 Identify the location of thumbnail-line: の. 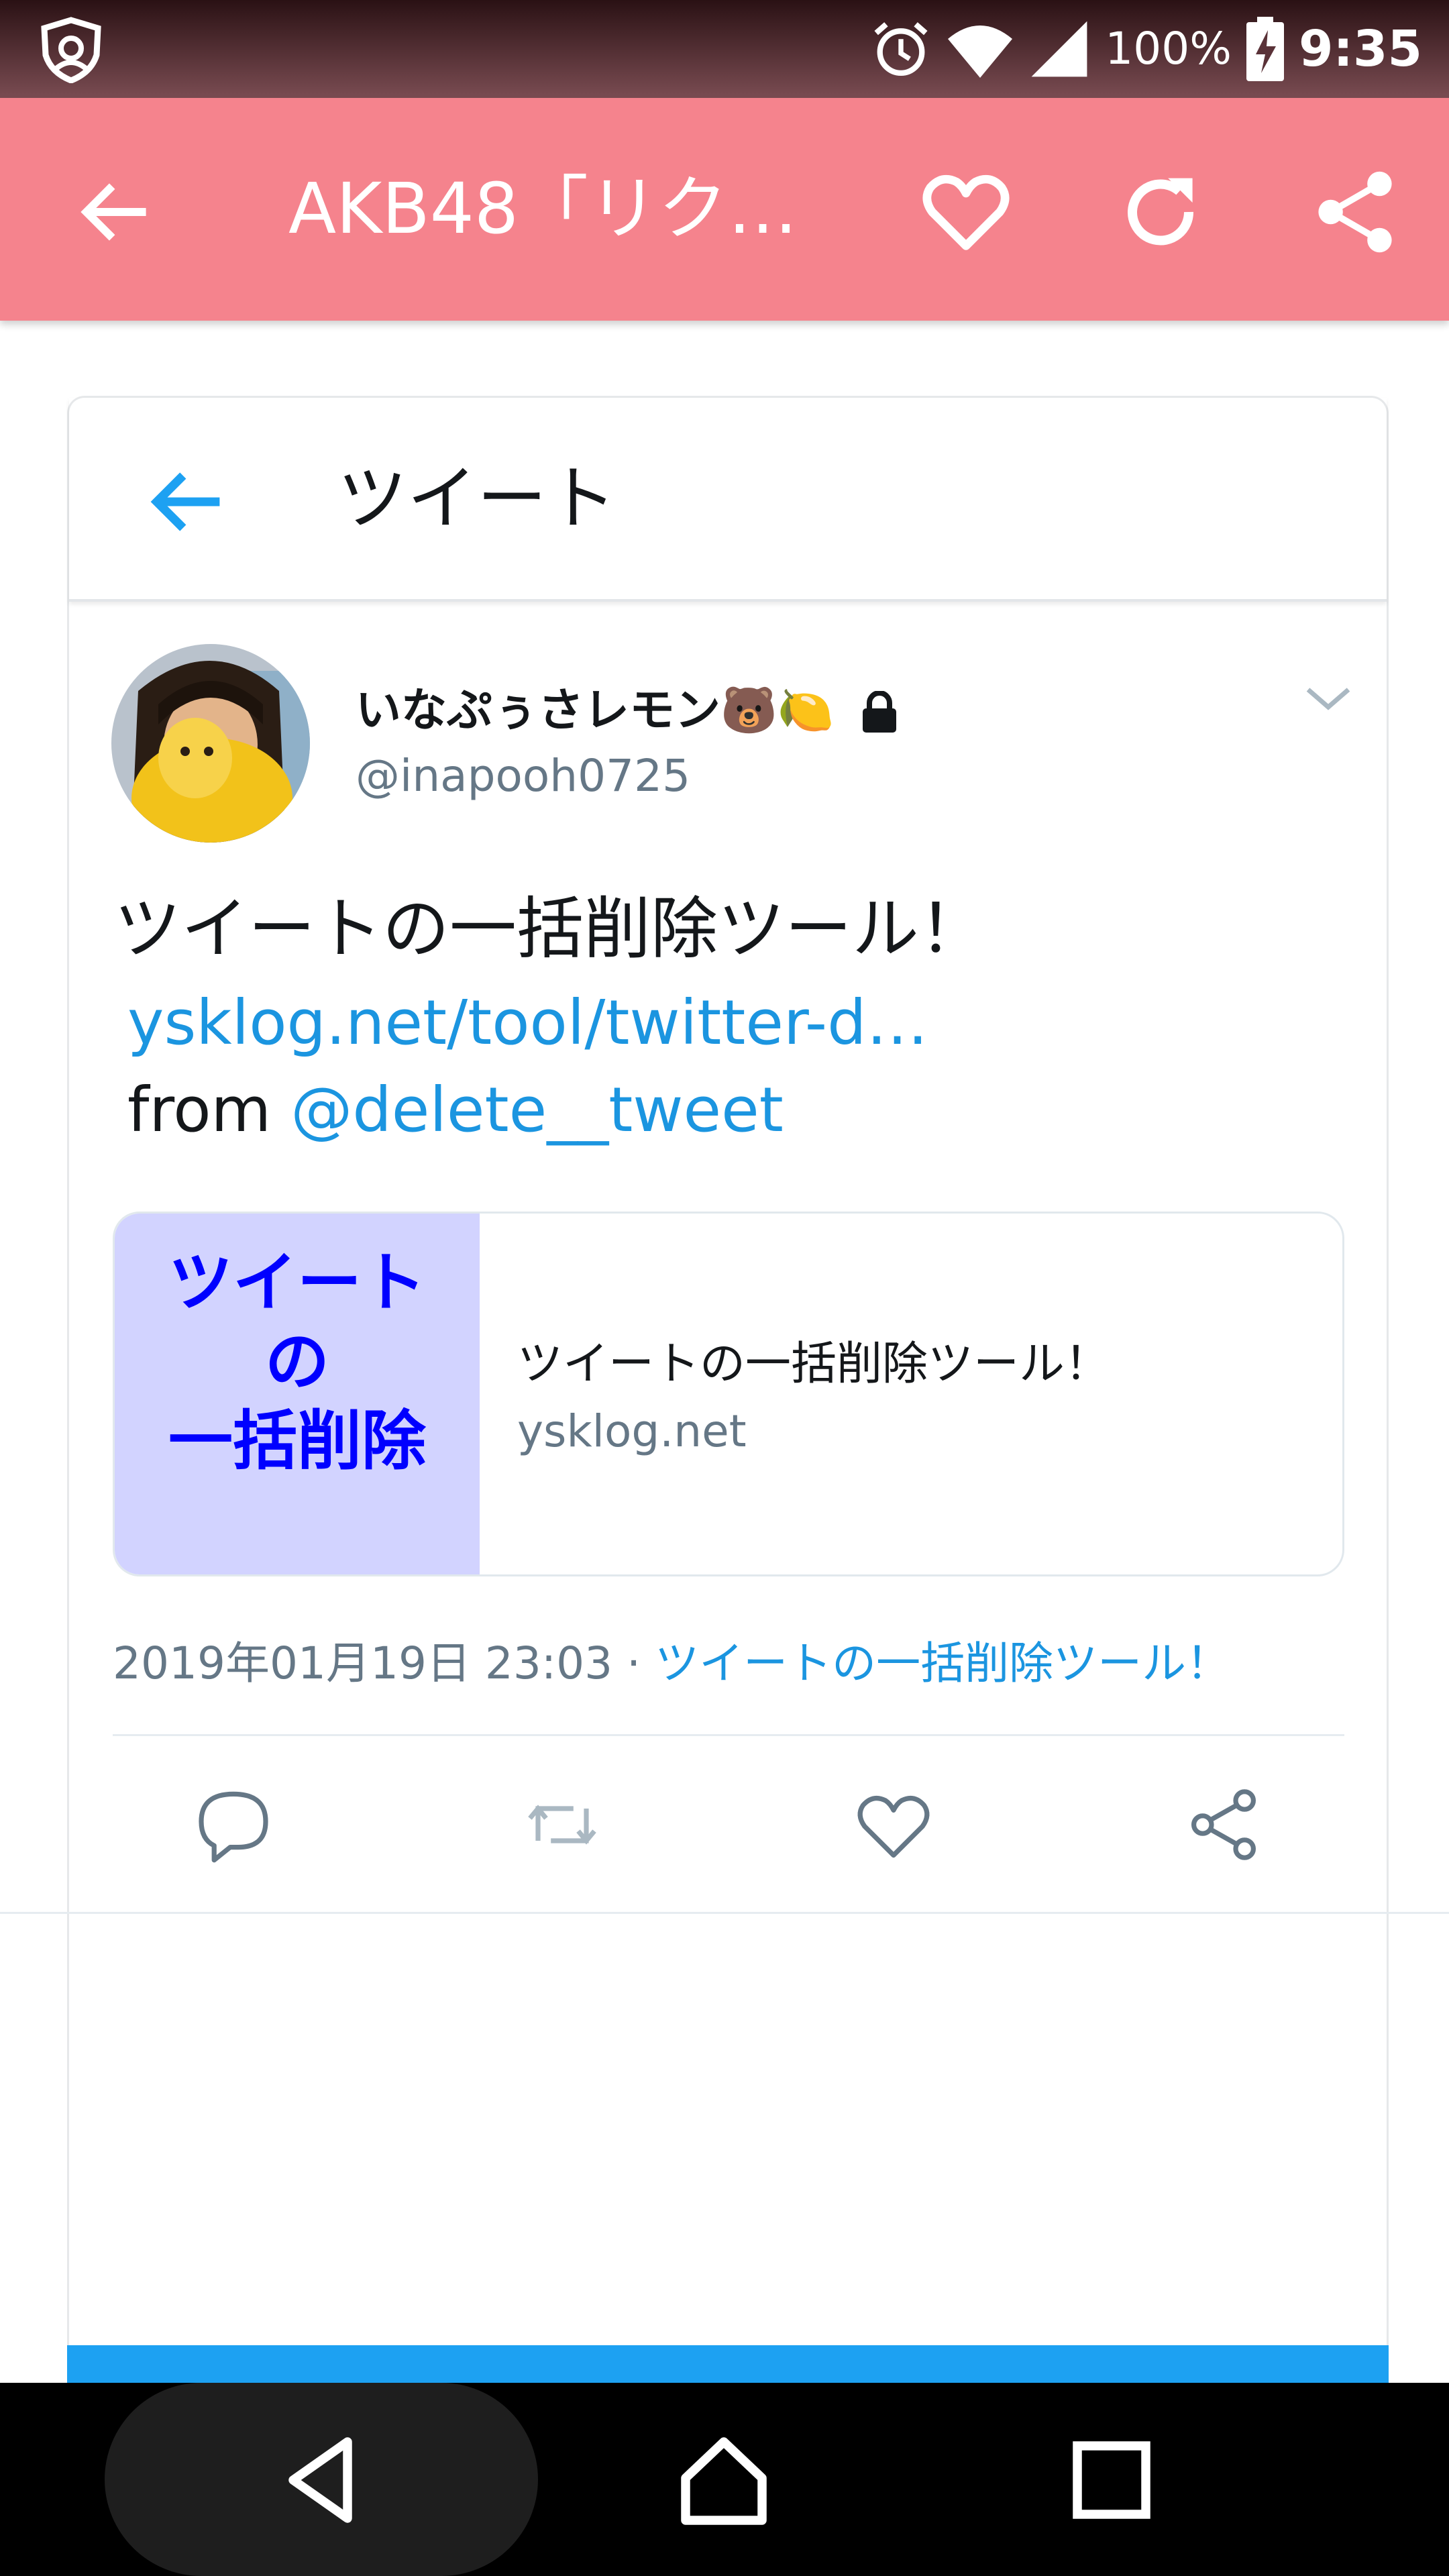
(297, 1361).